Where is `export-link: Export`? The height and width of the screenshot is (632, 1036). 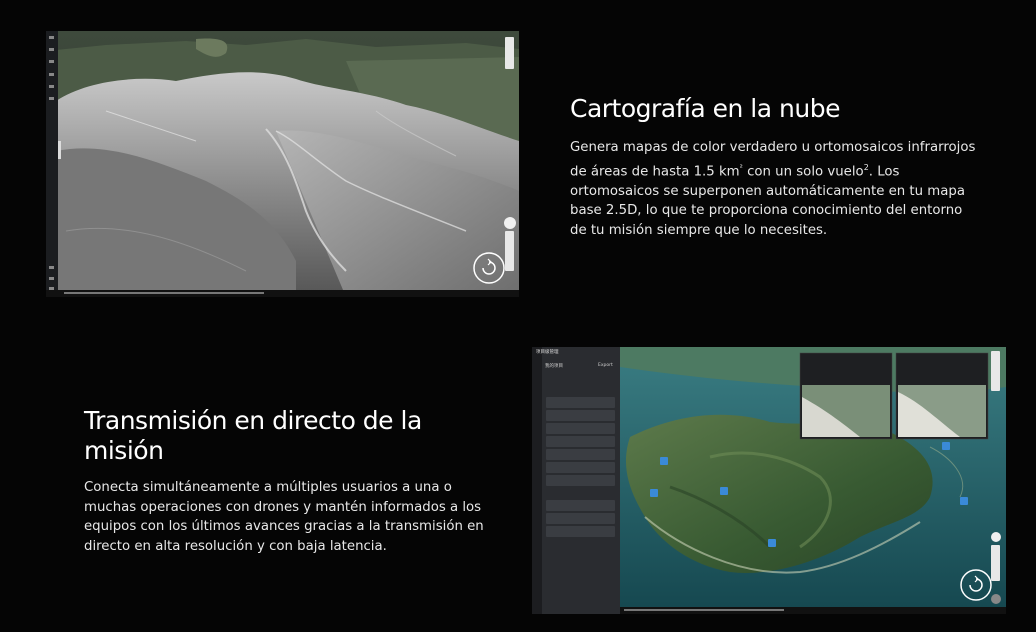 export-link: Export is located at coordinates (605, 365).